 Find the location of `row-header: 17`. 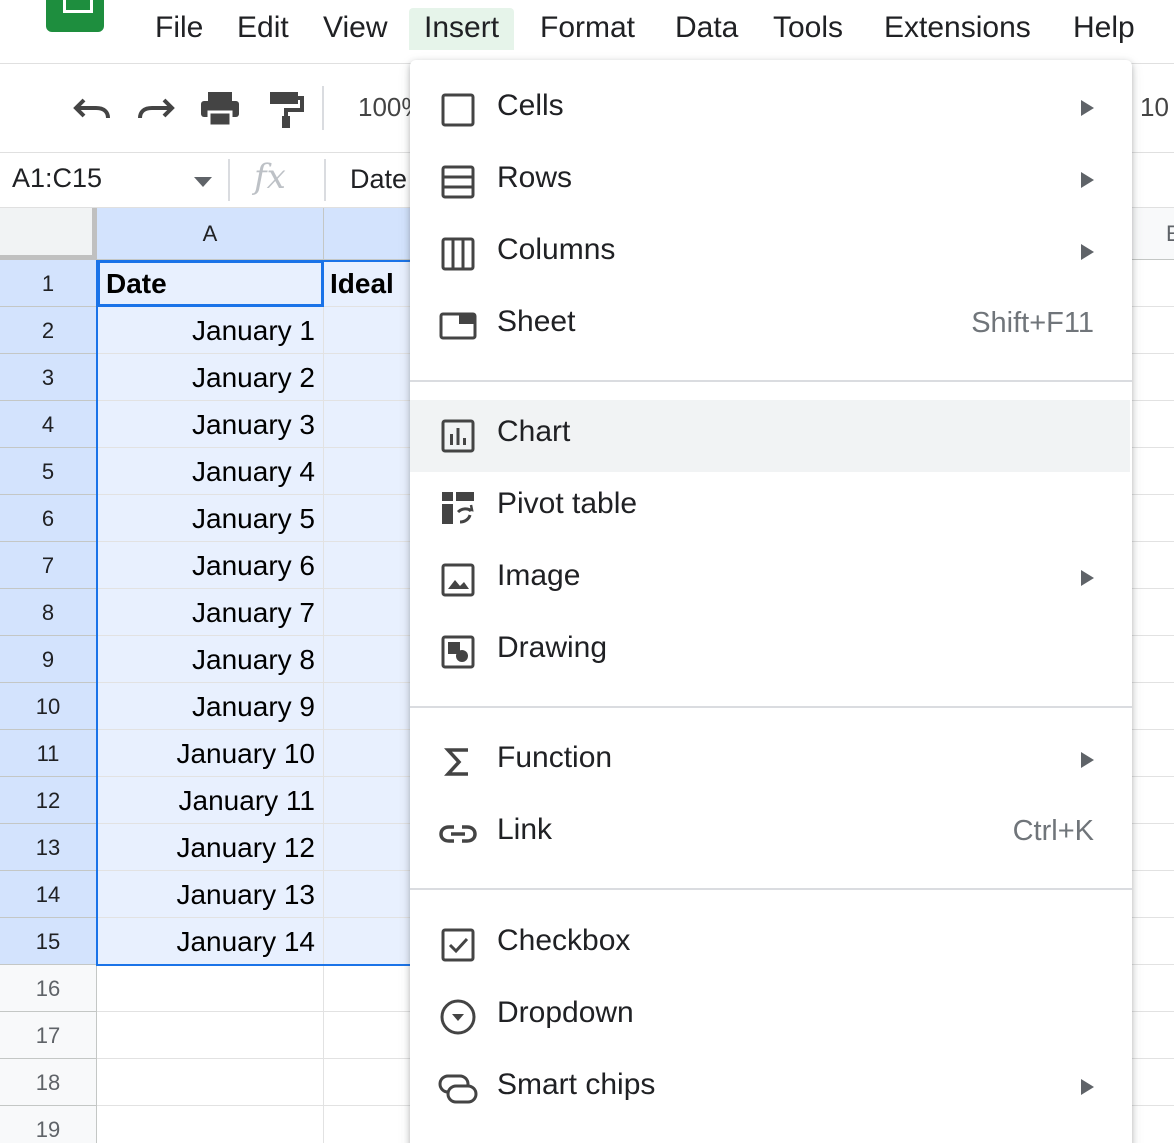

row-header: 17 is located at coordinates (48, 1035).